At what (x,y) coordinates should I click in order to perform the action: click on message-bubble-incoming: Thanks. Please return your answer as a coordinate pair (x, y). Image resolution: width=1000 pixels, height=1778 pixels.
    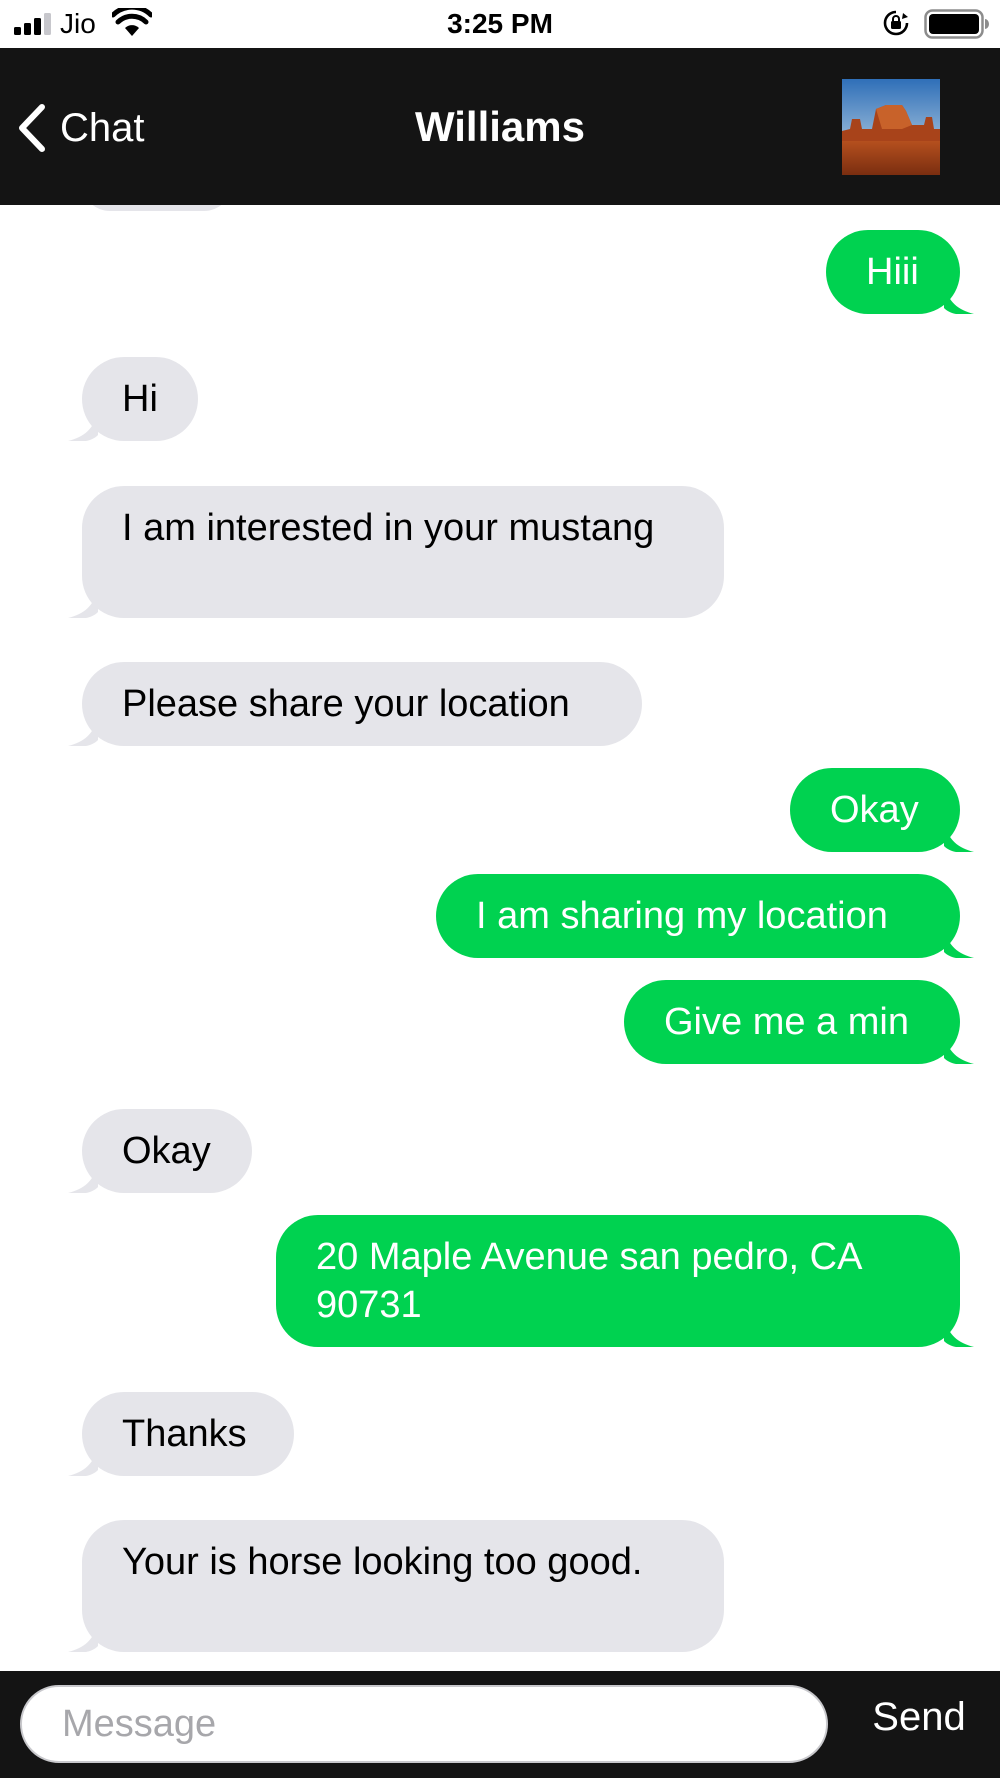
    Looking at the image, I should click on (181, 1434).